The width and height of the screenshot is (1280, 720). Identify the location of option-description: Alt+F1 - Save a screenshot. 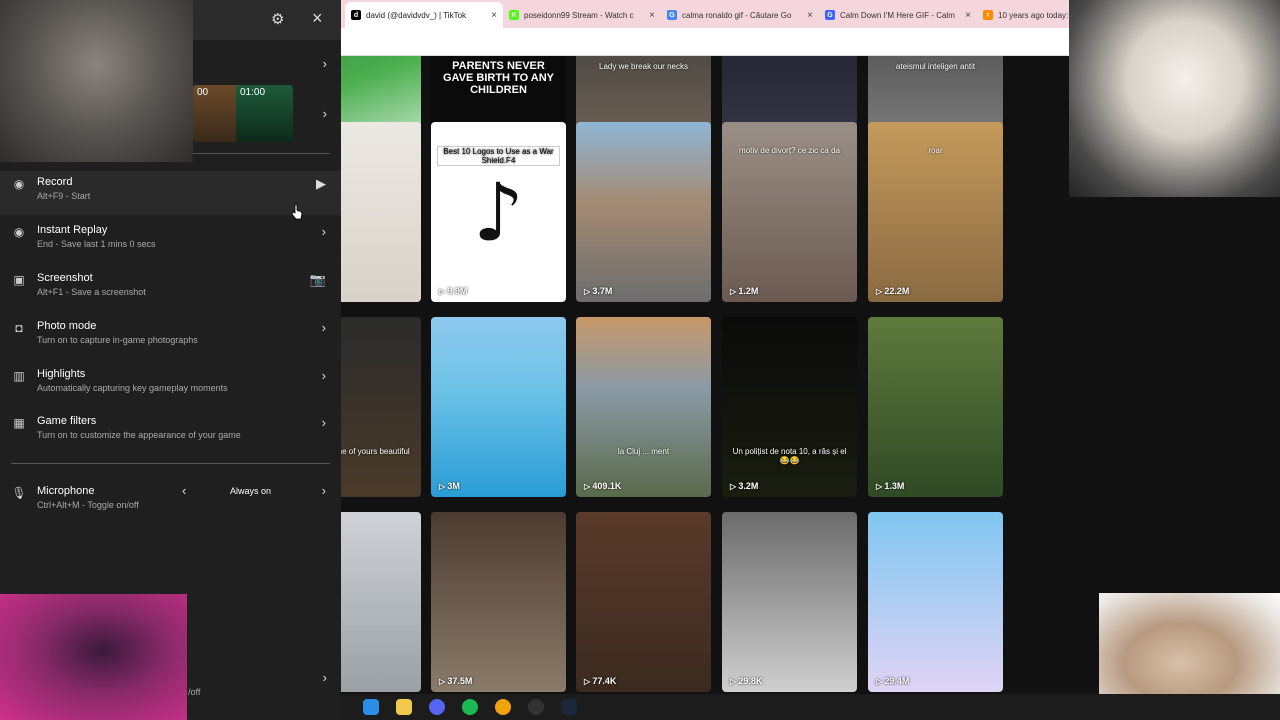
(91, 292).